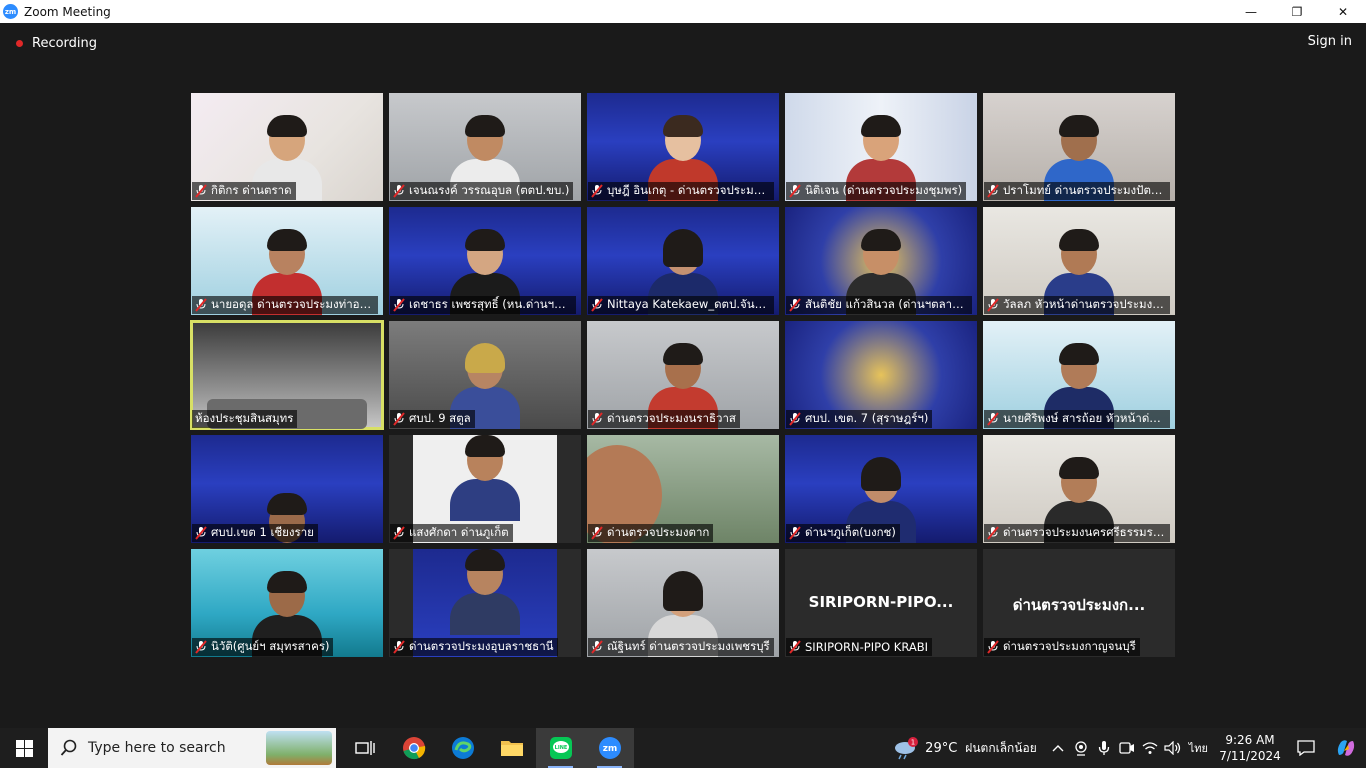  I want to click on start-button, so click(24, 748).